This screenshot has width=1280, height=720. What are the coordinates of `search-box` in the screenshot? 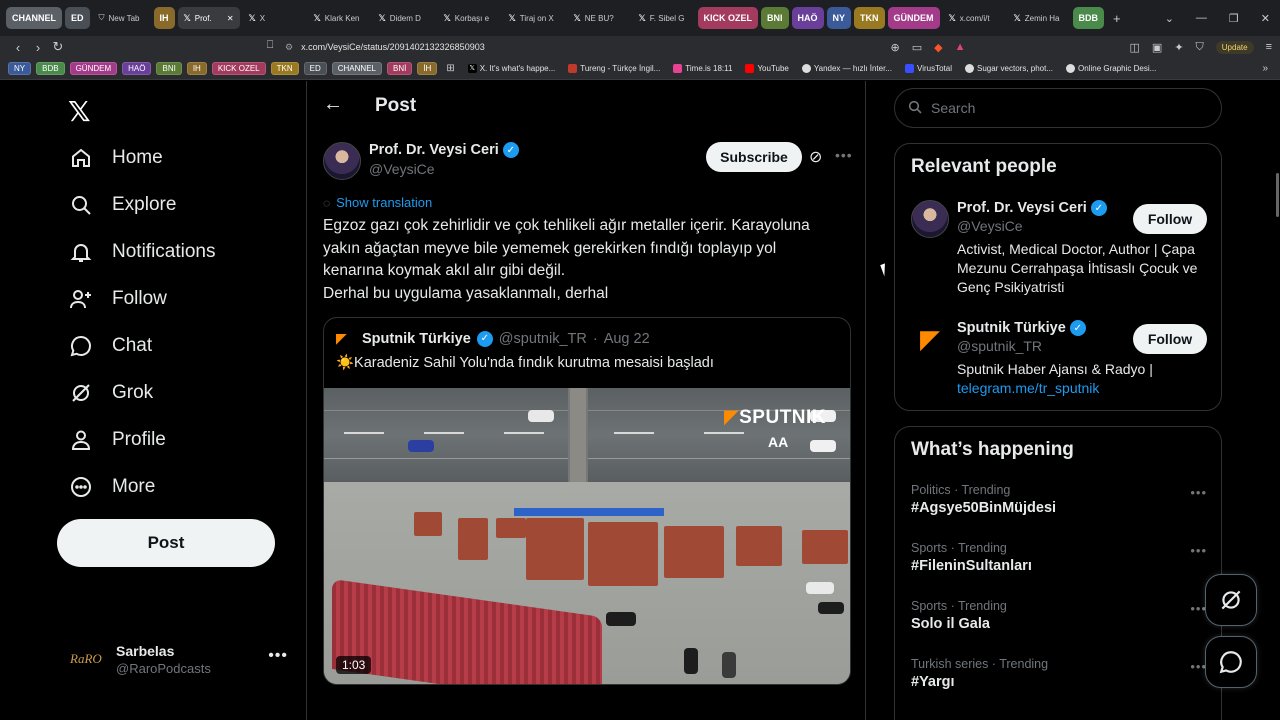 It's located at (1058, 108).